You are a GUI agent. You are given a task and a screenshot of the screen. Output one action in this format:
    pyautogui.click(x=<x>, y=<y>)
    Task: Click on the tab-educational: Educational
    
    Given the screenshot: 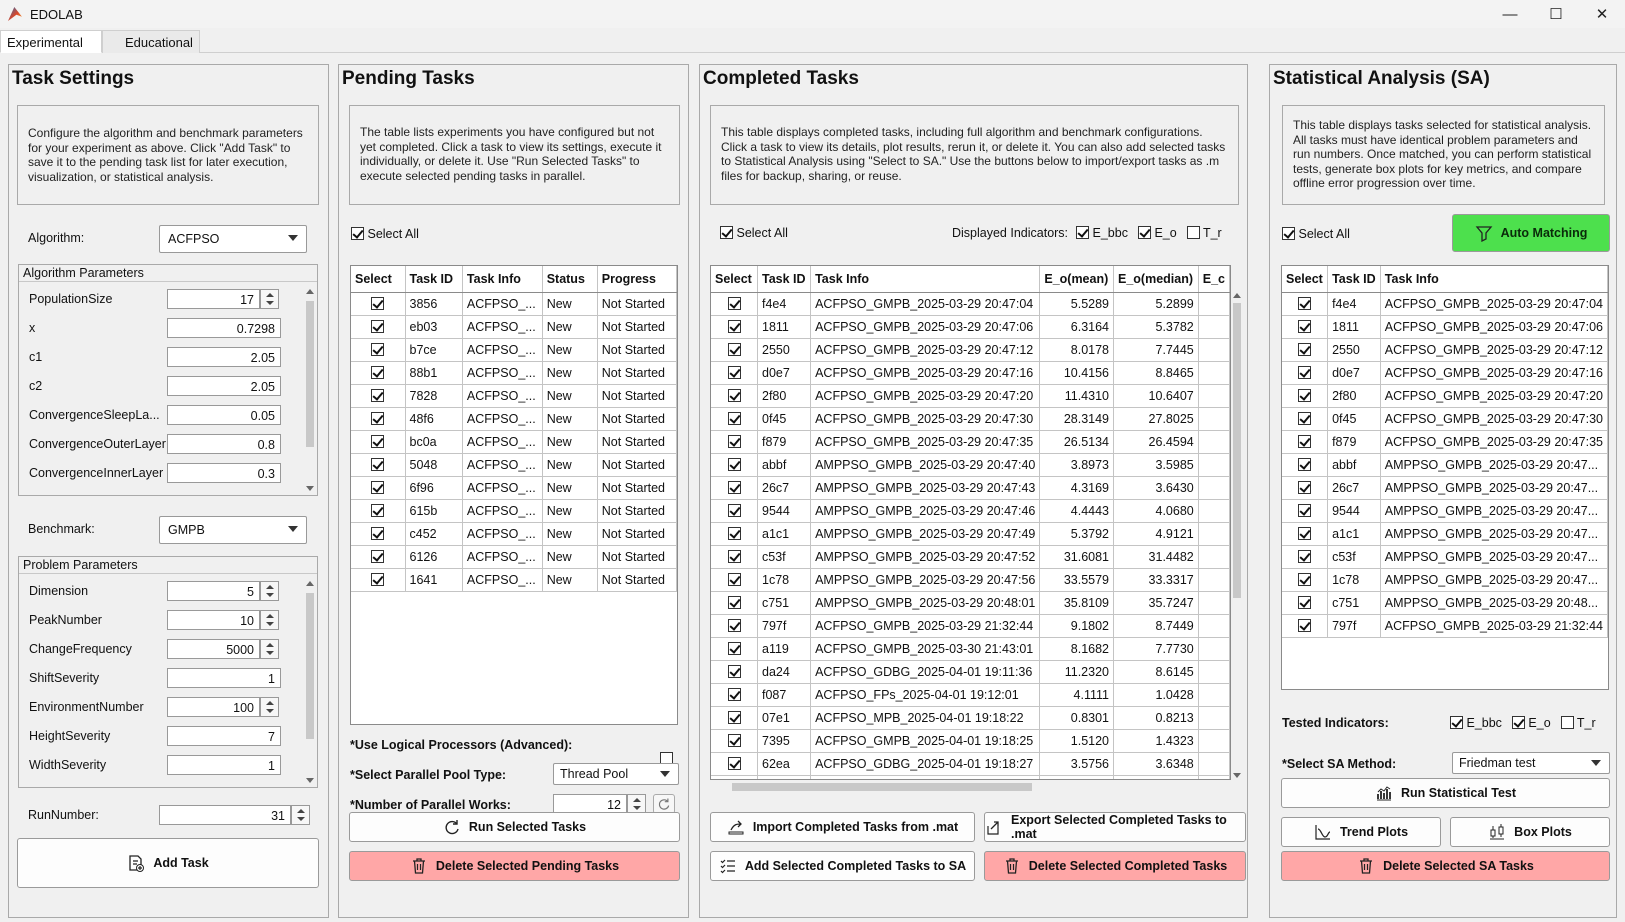 What is the action you would take?
    pyautogui.click(x=151, y=41)
    